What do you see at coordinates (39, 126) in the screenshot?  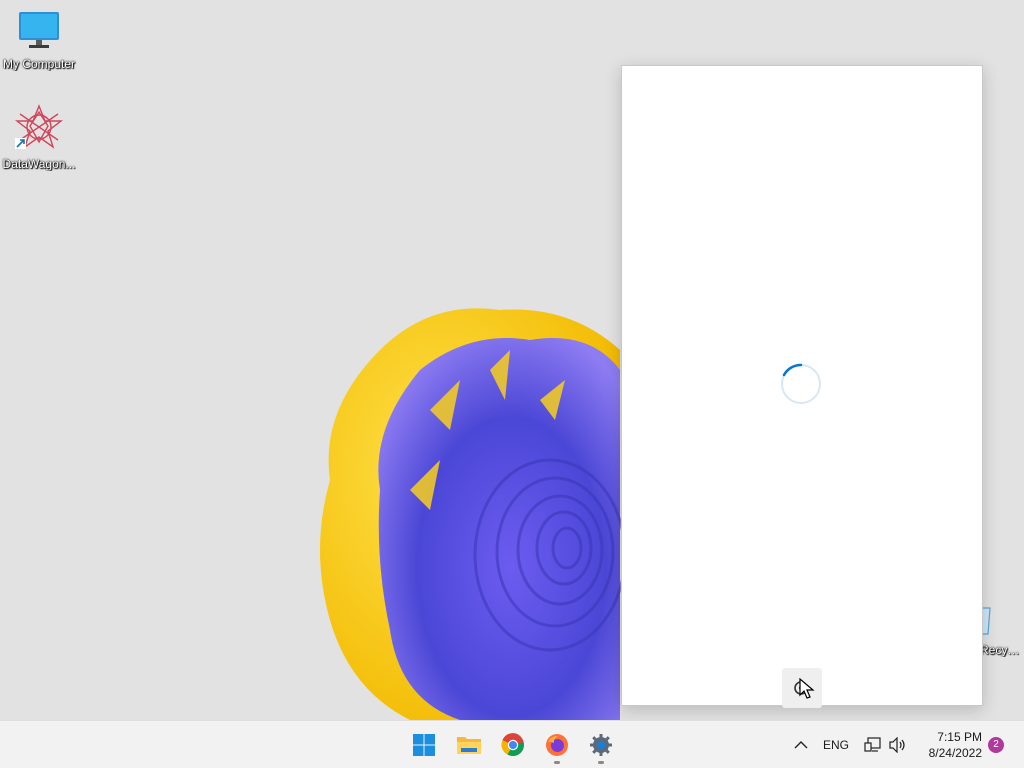 I see `datawagon-star-icon` at bounding box center [39, 126].